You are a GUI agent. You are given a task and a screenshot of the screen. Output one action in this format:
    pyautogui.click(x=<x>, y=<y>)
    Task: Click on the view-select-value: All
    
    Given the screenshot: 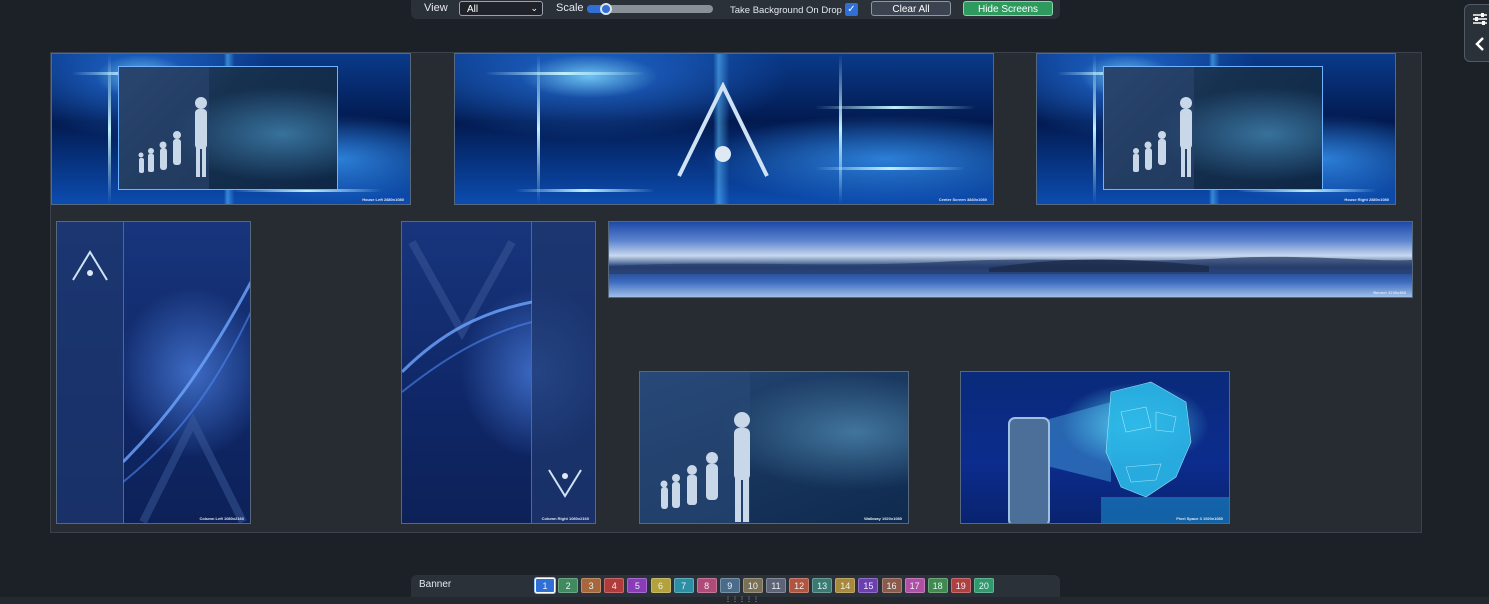 What is the action you would take?
    pyautogui.click(x=473, y=9)
    